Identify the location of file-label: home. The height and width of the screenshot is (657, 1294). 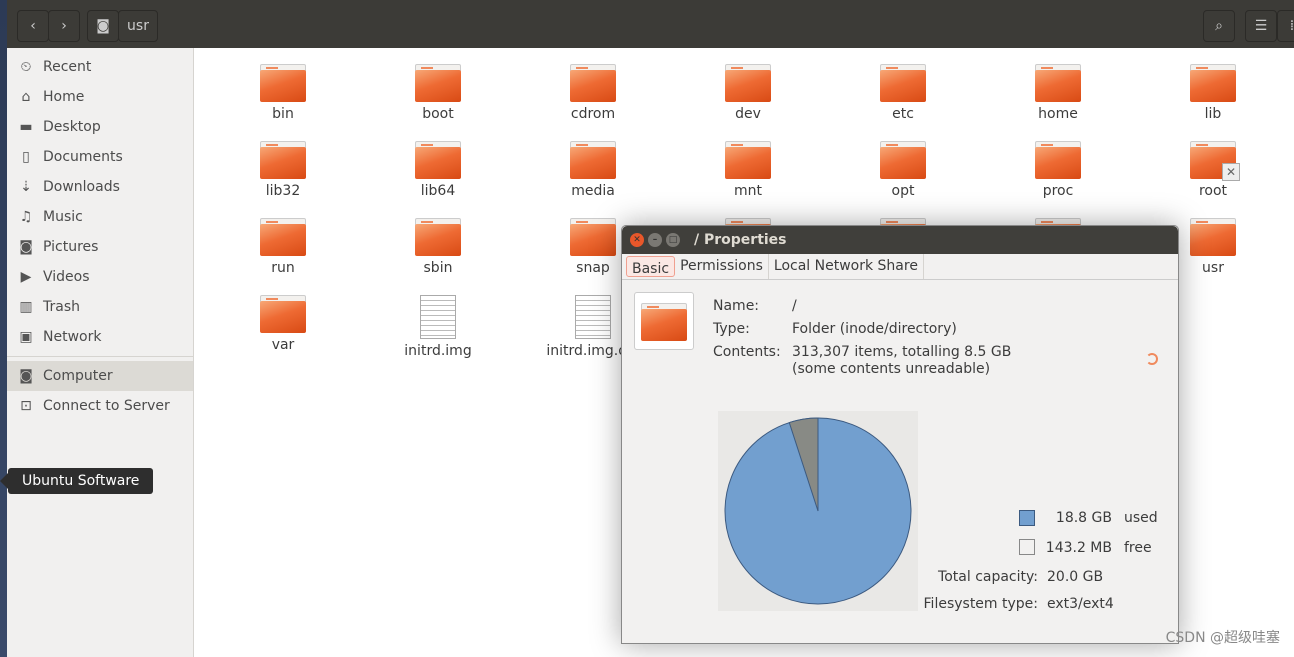
(1058, 114).